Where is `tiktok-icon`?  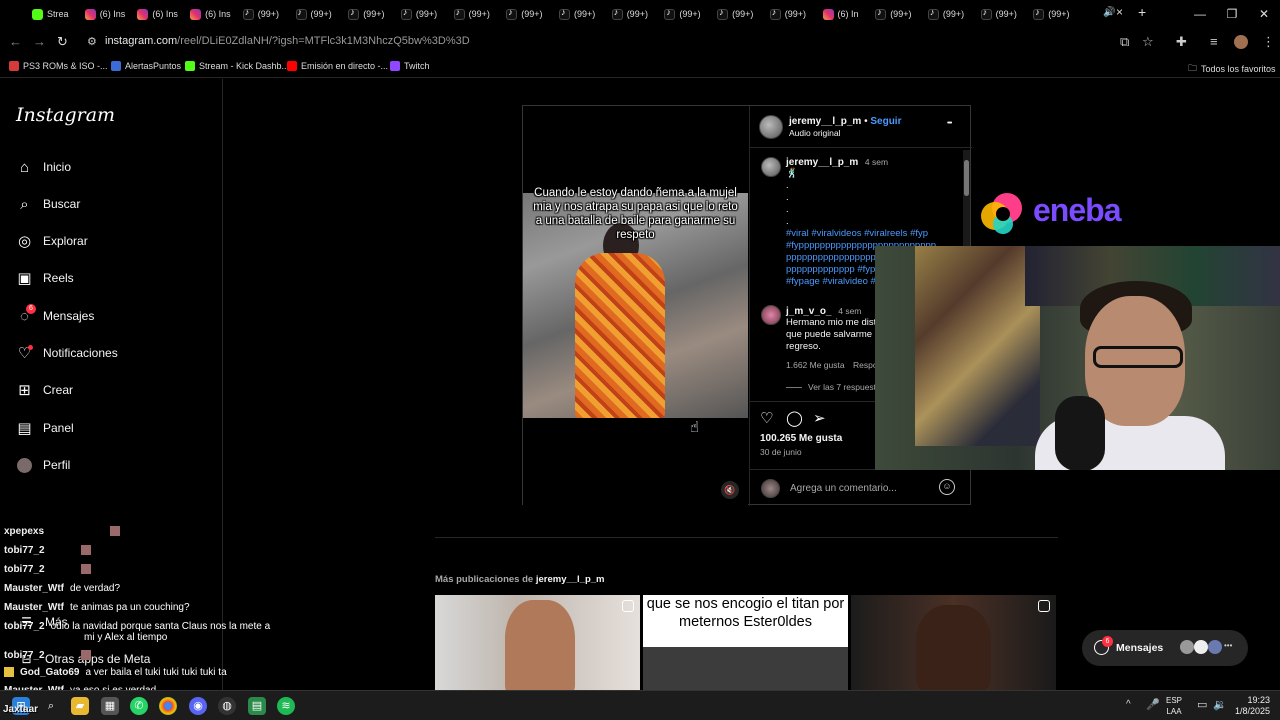
tiktok-icon is located at coordinates (354, 13).